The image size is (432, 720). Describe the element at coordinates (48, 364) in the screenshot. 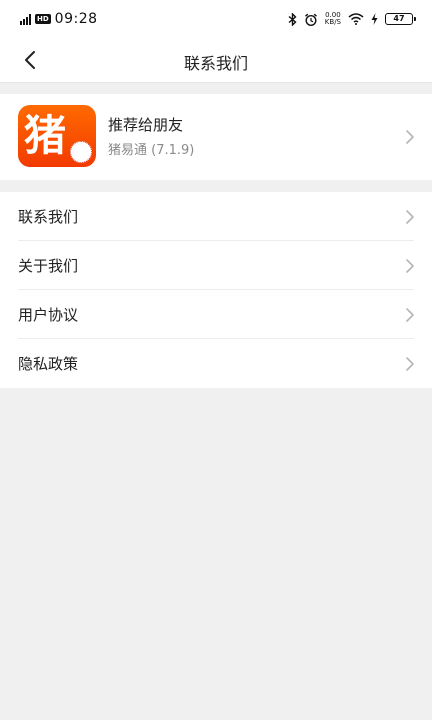

I see `menu-item-label: 隐私政策` at that location.